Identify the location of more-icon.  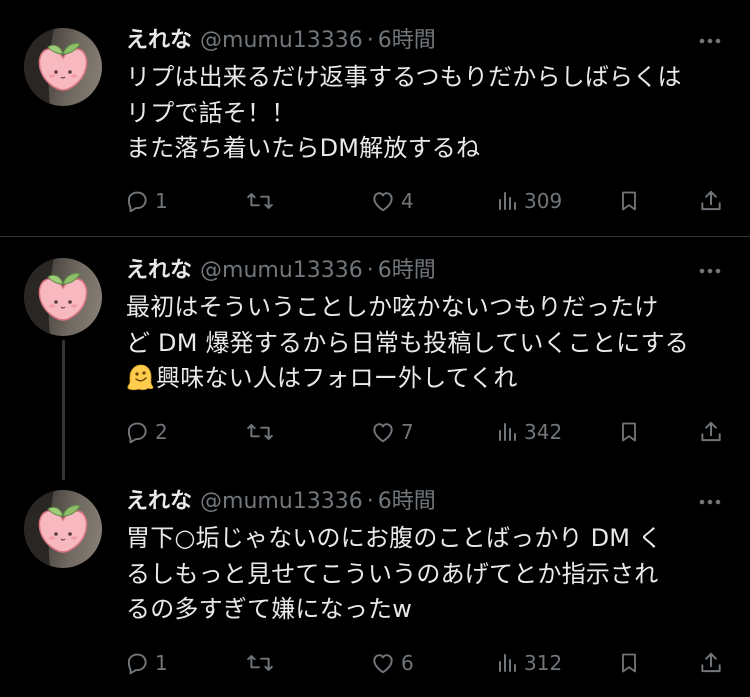
(710, 502).